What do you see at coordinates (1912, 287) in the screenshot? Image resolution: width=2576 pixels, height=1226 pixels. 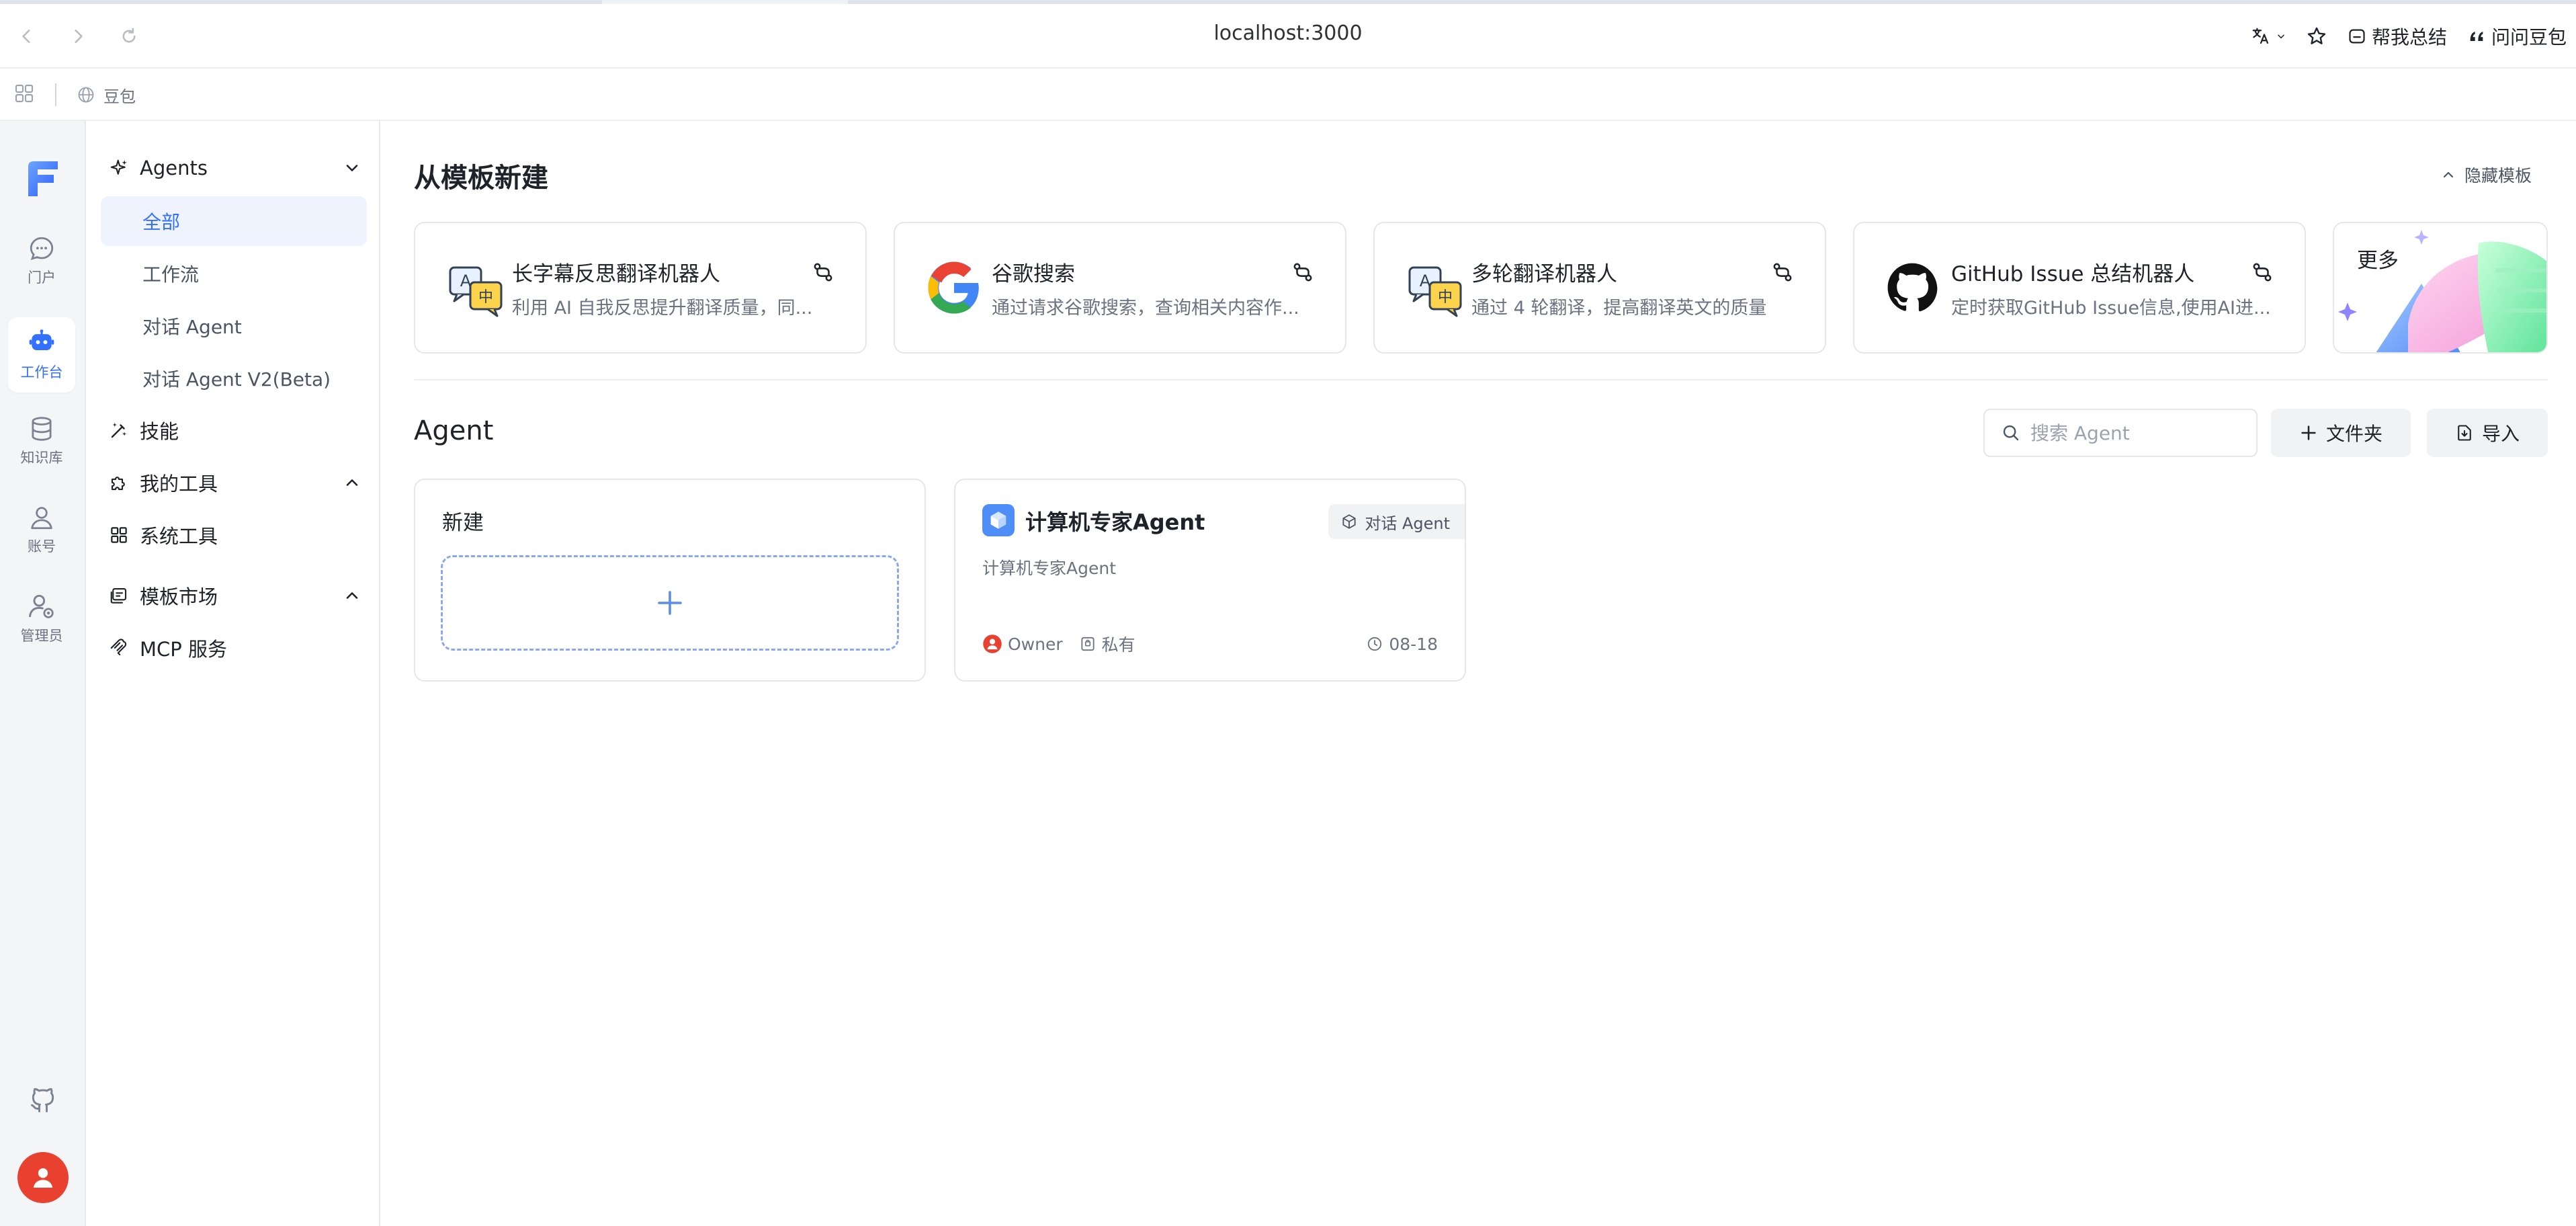 I see `github-icon` at bounding box center [1912, 287].